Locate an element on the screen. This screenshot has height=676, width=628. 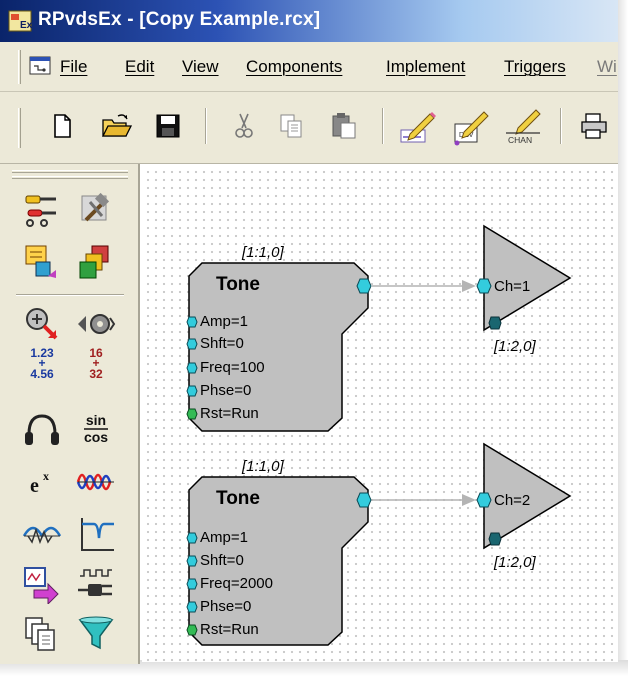
component-arrange-icon is located at coordinates (42, 262).